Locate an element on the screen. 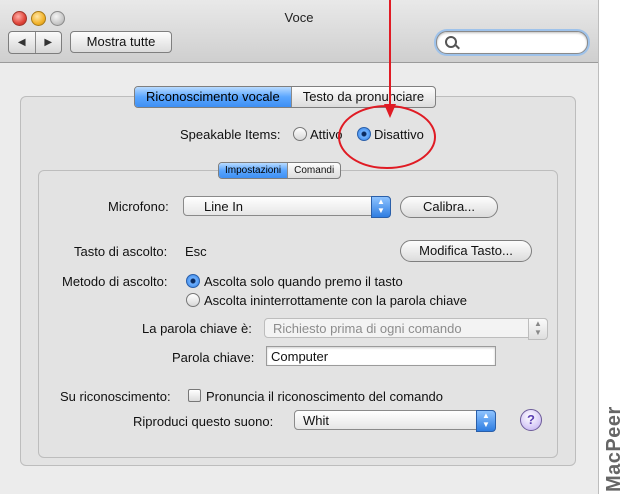 The height and width of the screenshot is (494, 624). tab-text-to-speech: Testo da pronunciare is located at coordinates (363, 97).